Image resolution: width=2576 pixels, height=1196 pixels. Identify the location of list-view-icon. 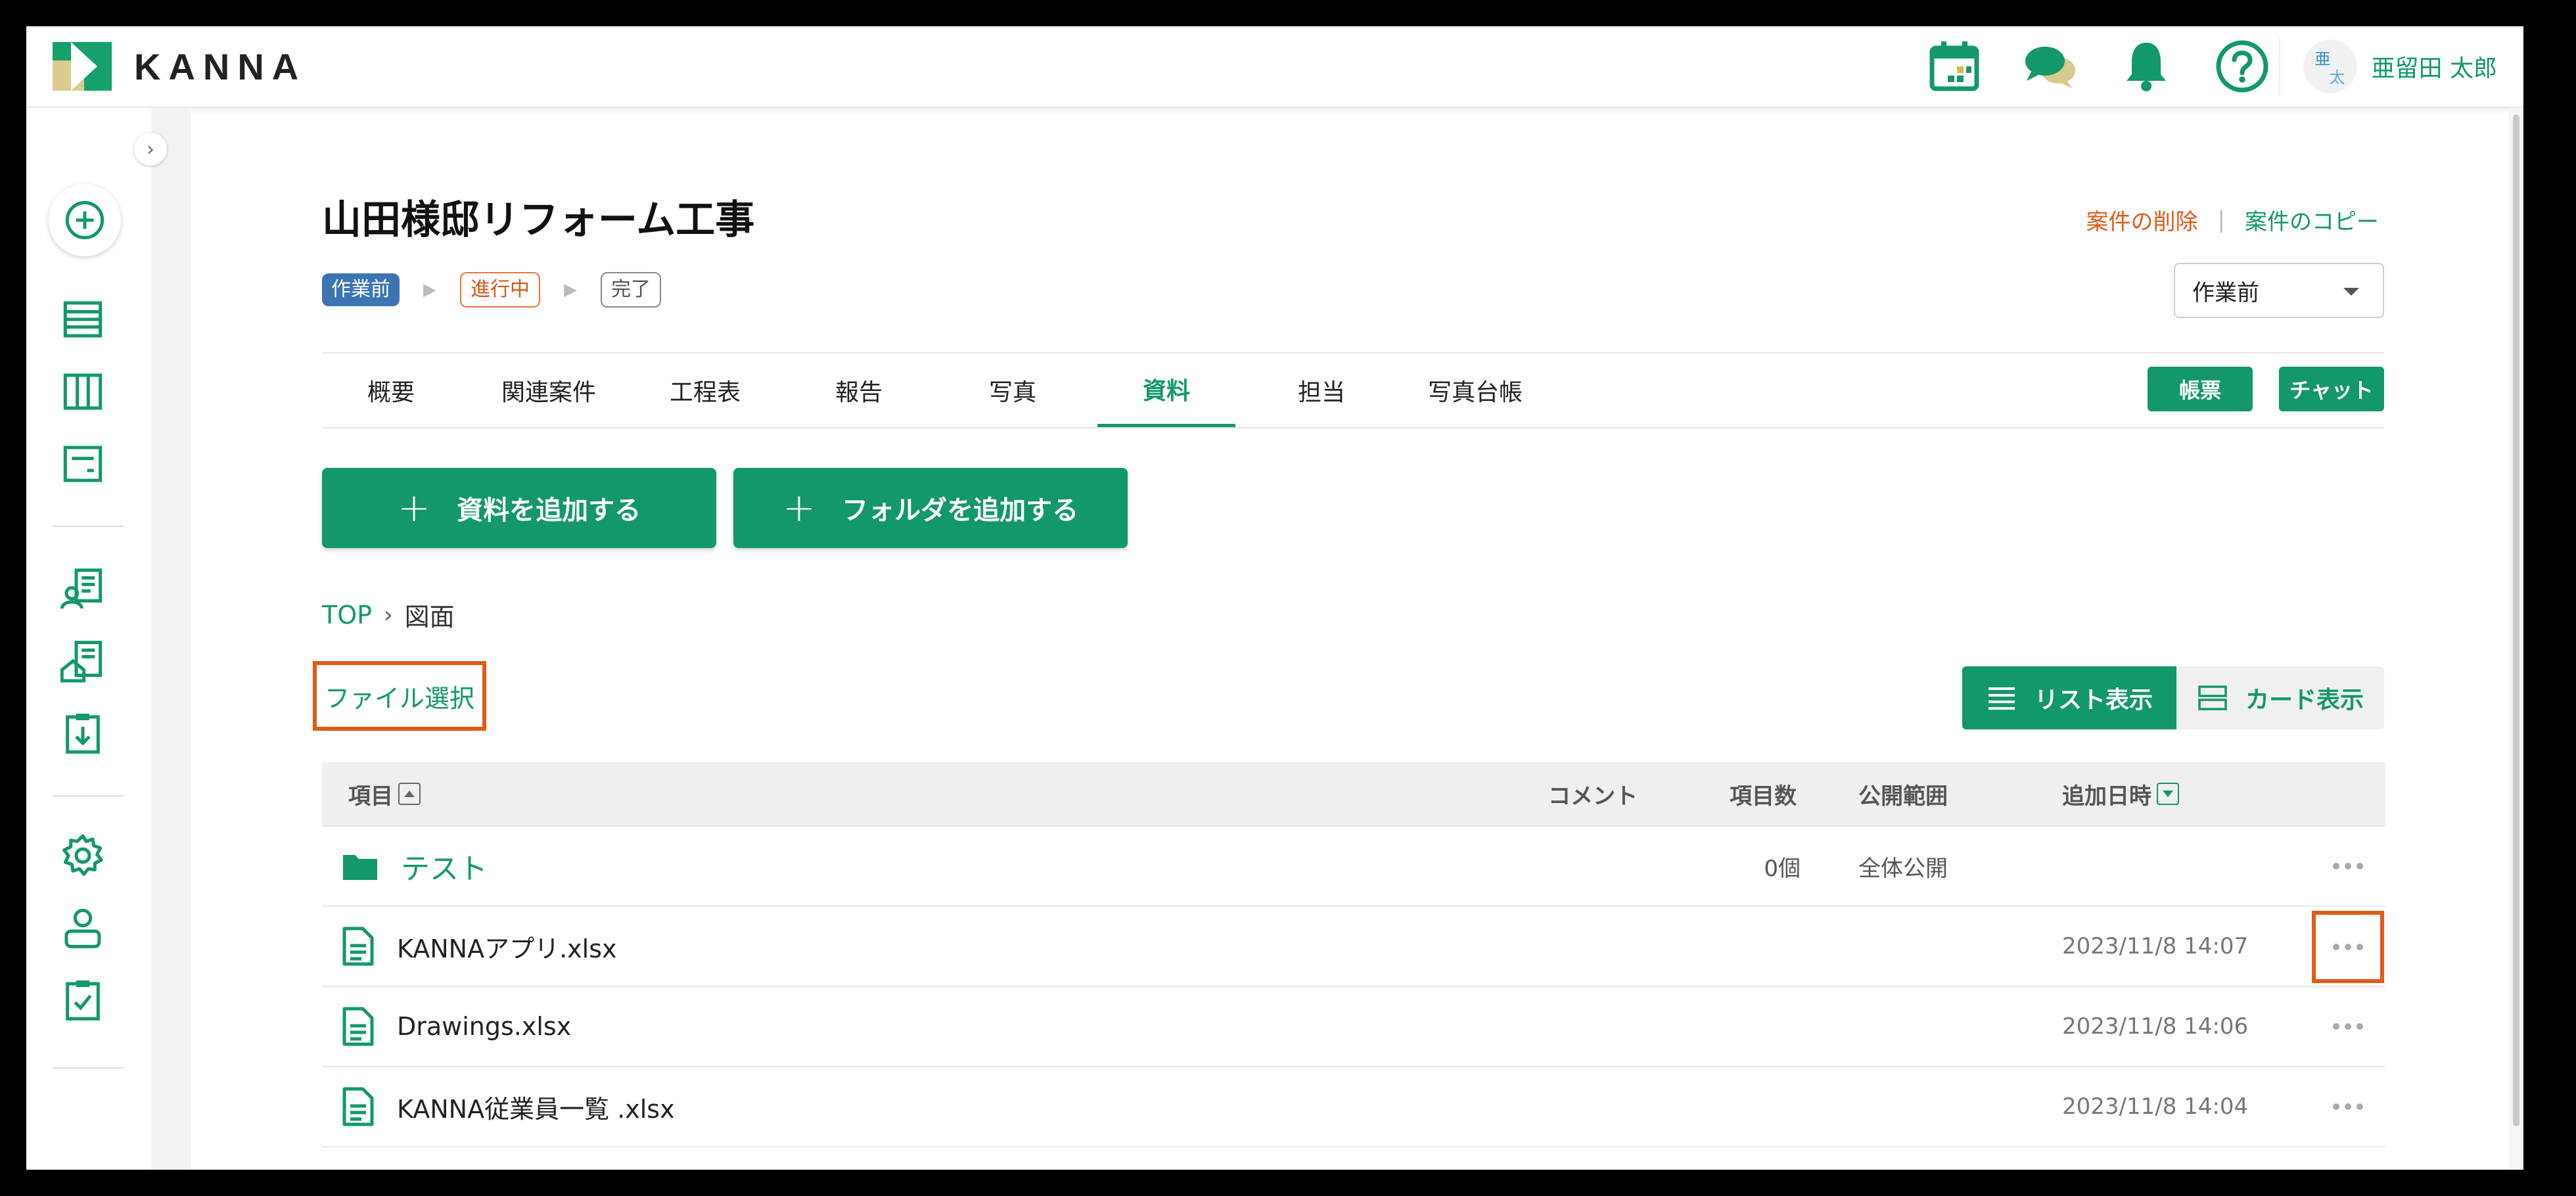
(83, 319).